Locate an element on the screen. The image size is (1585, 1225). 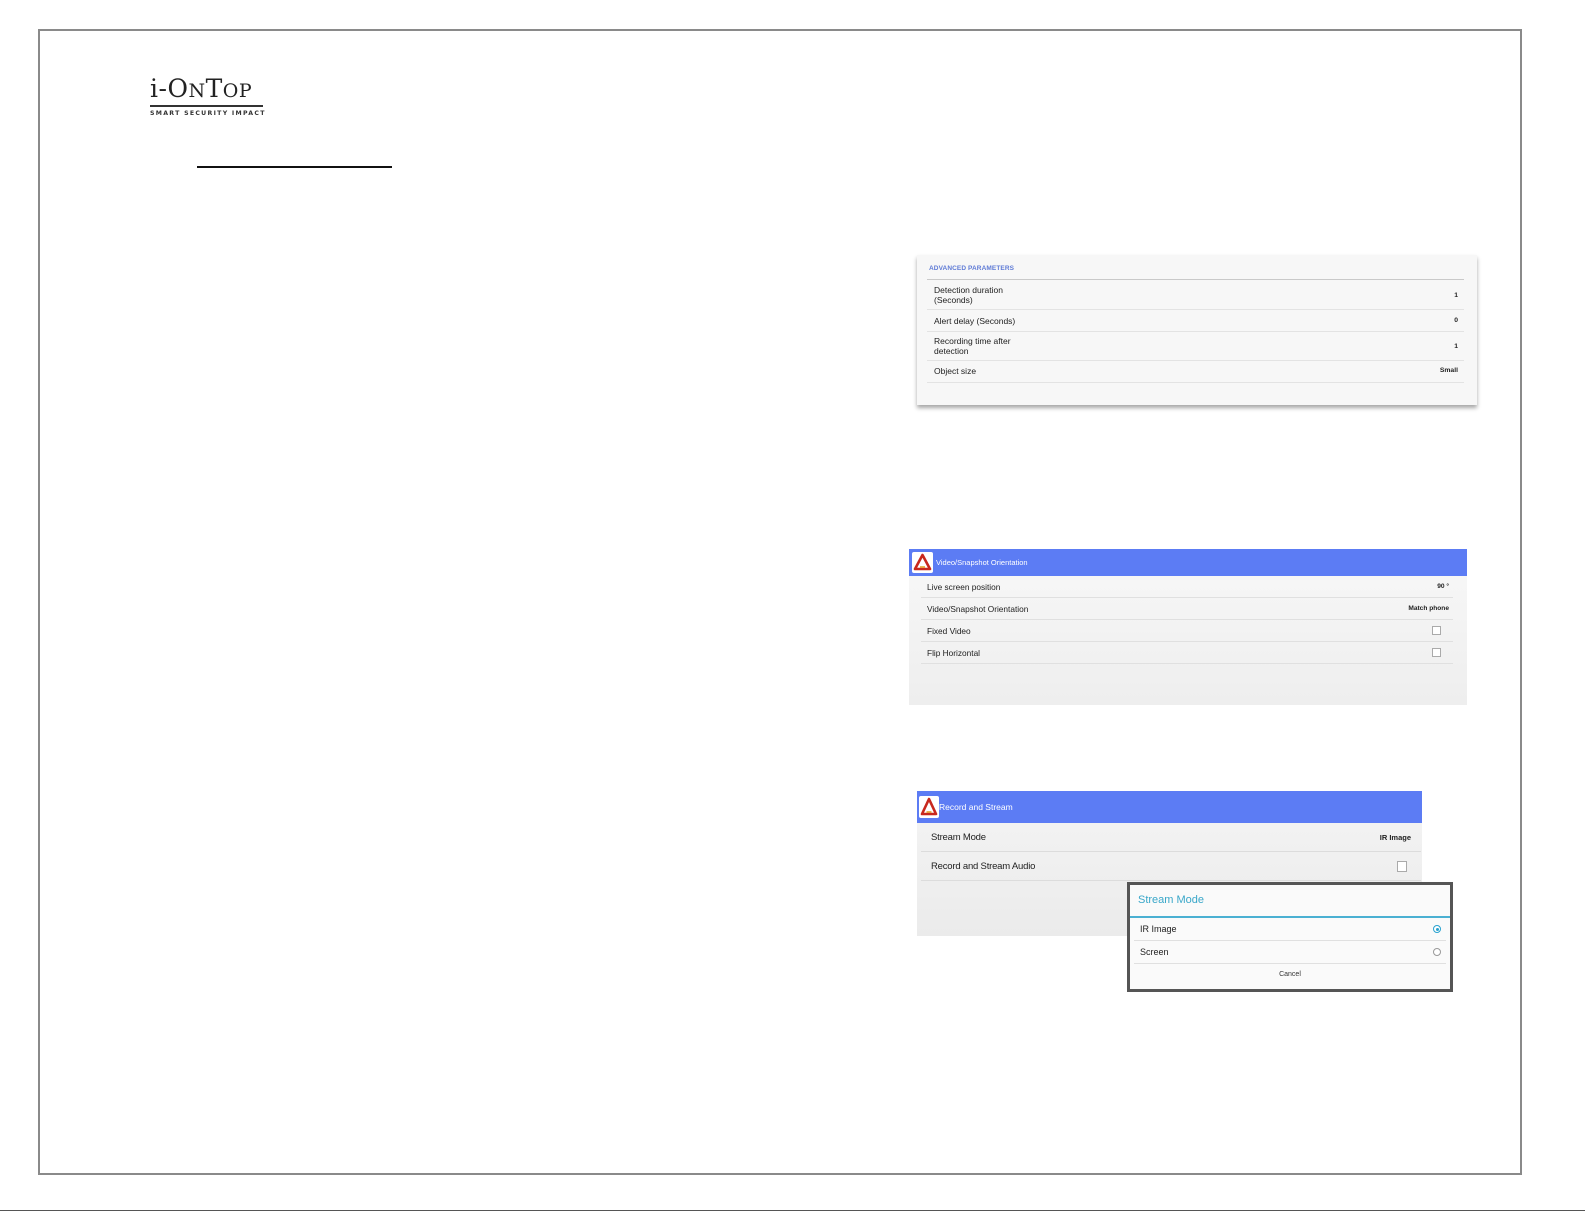
heading-underline is located at coordinates (294, 167).